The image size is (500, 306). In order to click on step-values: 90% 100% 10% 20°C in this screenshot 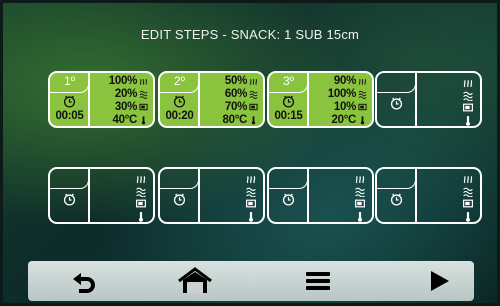, I will do `click(338, 100)`.